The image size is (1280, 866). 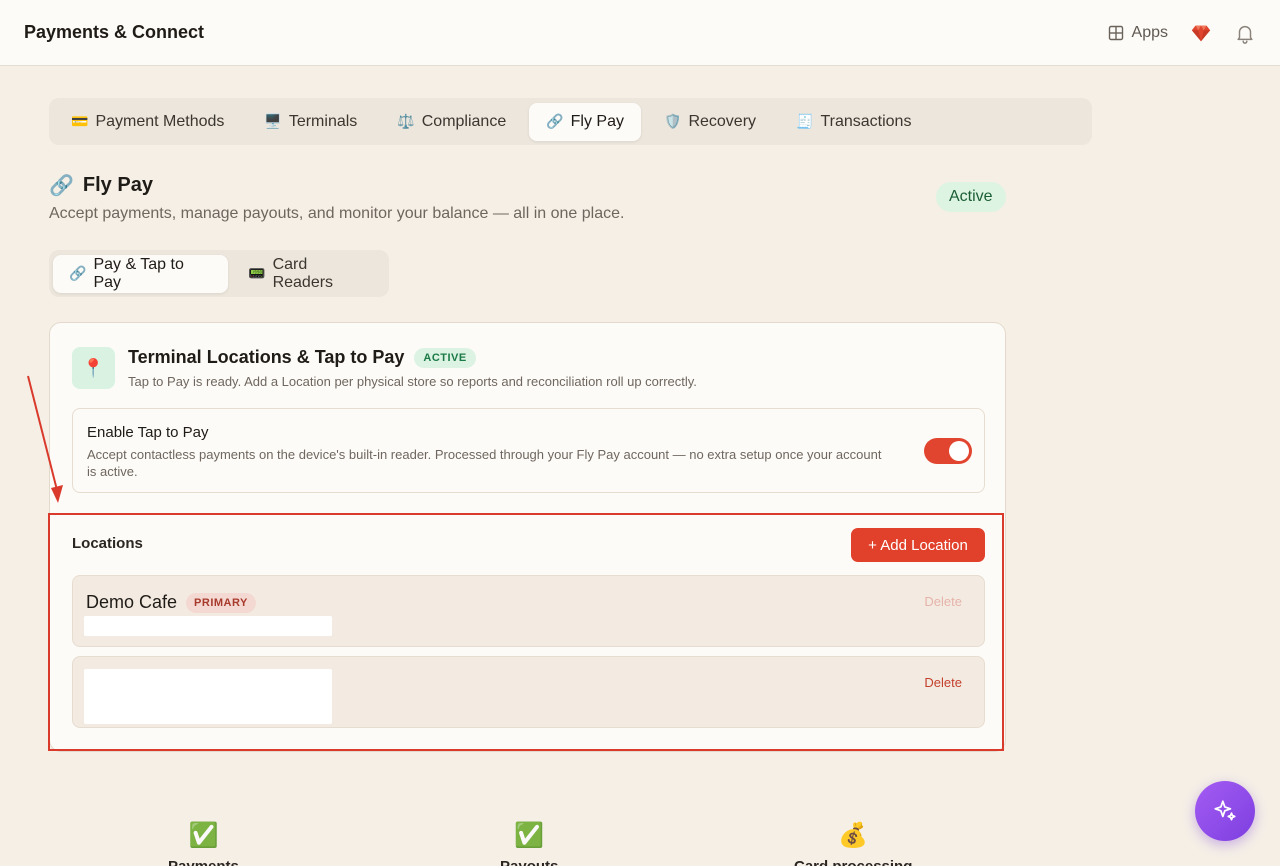 What do you see at coordinates (805, 121) in the screenshot?
I see `receipt-icon: 🧾` at bounding box center [805, 121].